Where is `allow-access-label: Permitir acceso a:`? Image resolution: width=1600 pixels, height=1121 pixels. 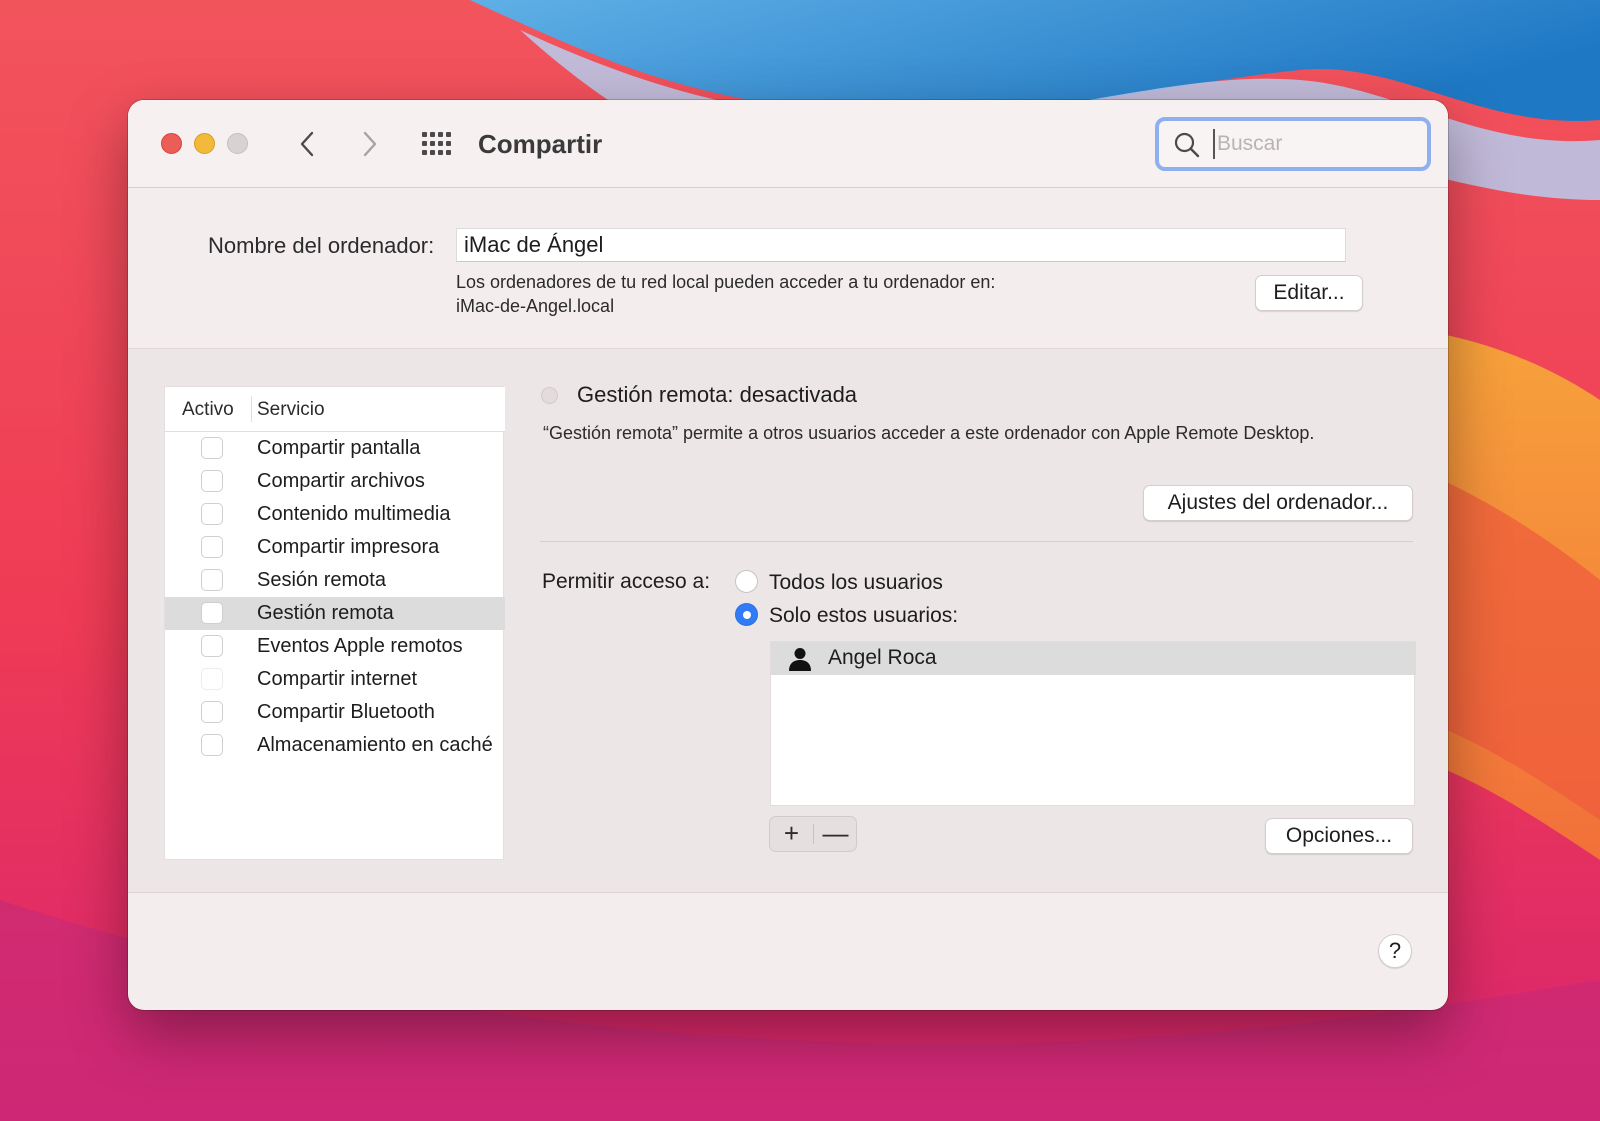
allow-access-label: Permitir acceso a: is located at coordinates (626, 581).